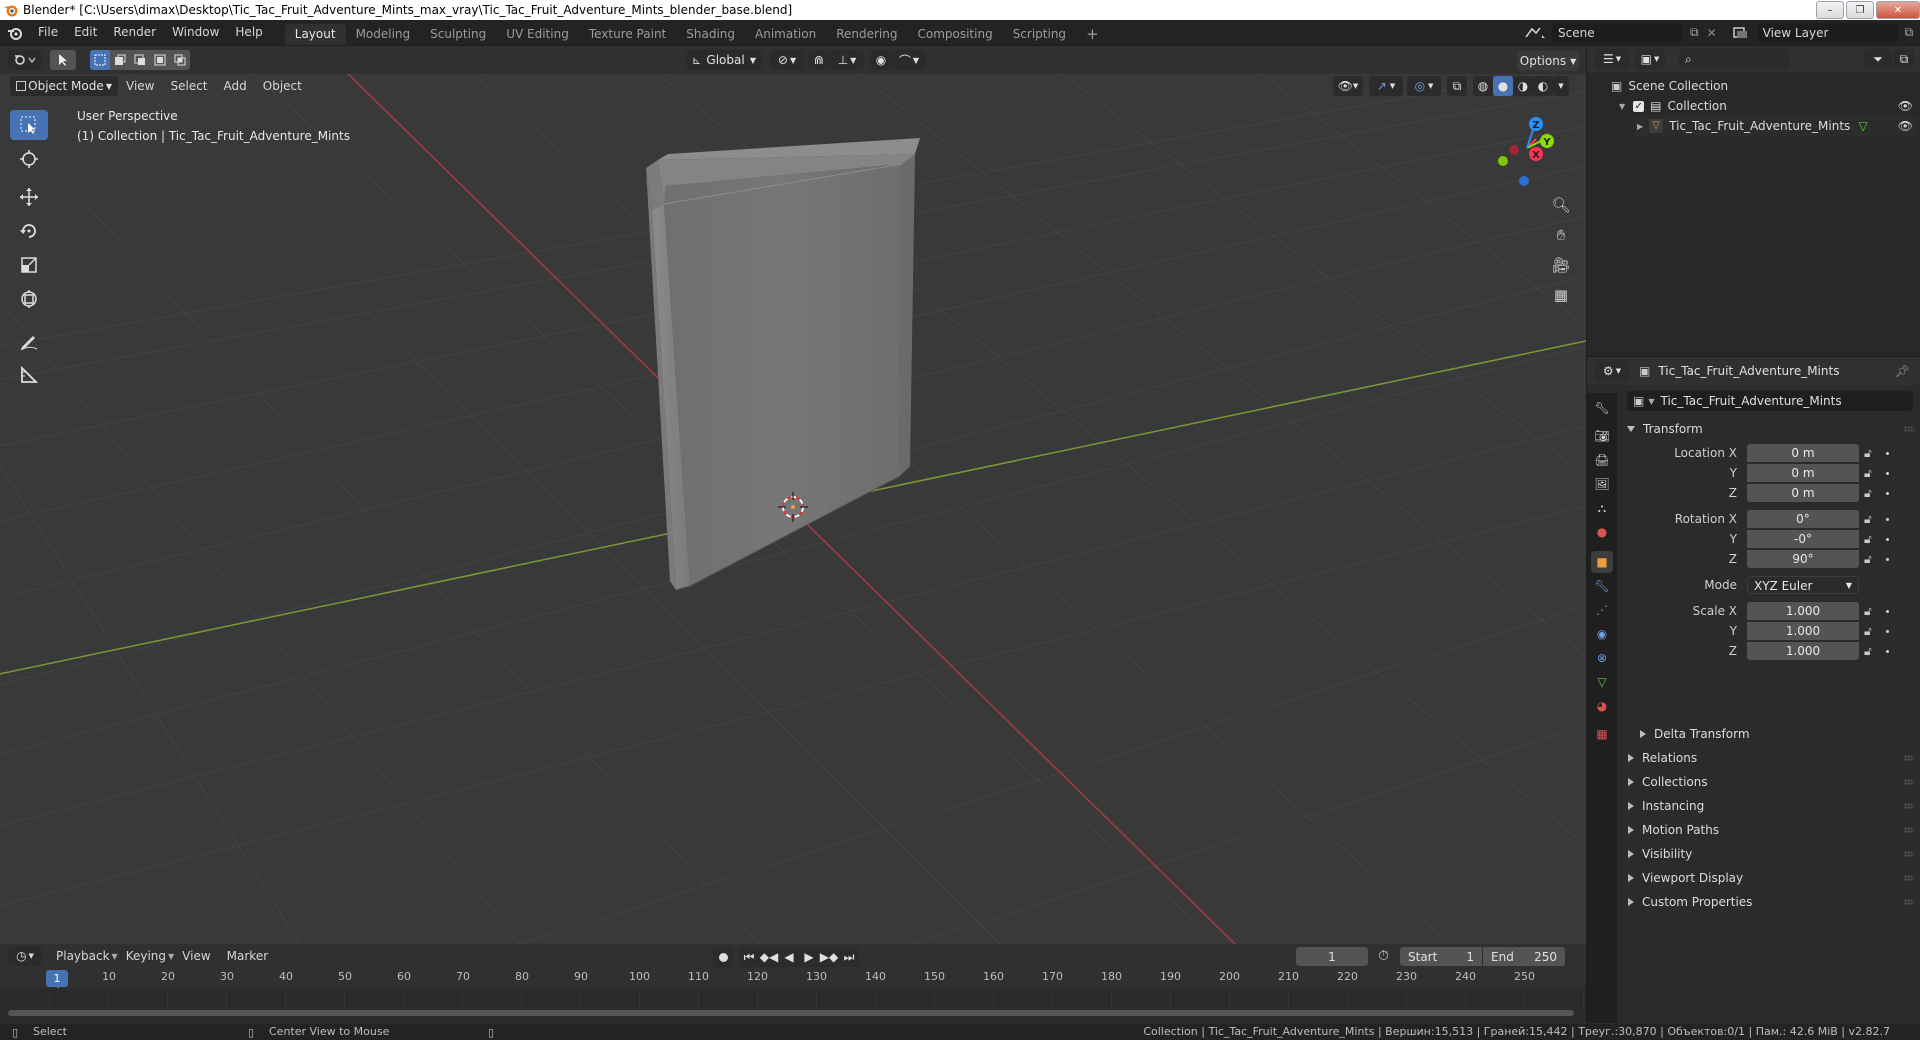  What do you see at coordinates (1483, 86) in the screenshot?
I see `wireframe-shading-button: ◍` at bounding box center [1483, 86].